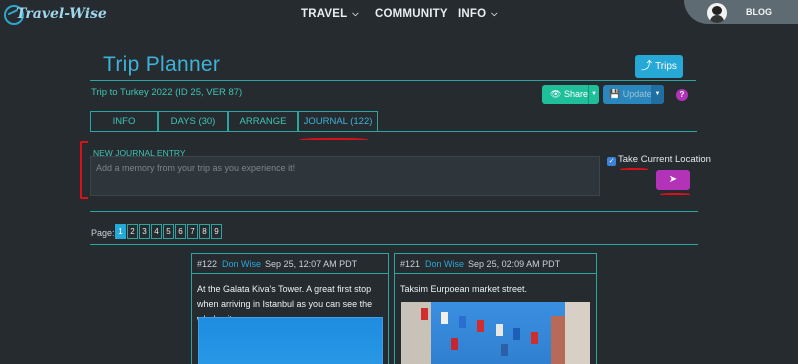 The height and width of the screenshot is (364, 798). What do you see at coordinates (575, 94) in the screenshot?
I see `share-button-label: Share` at bounding box center [575, 94].